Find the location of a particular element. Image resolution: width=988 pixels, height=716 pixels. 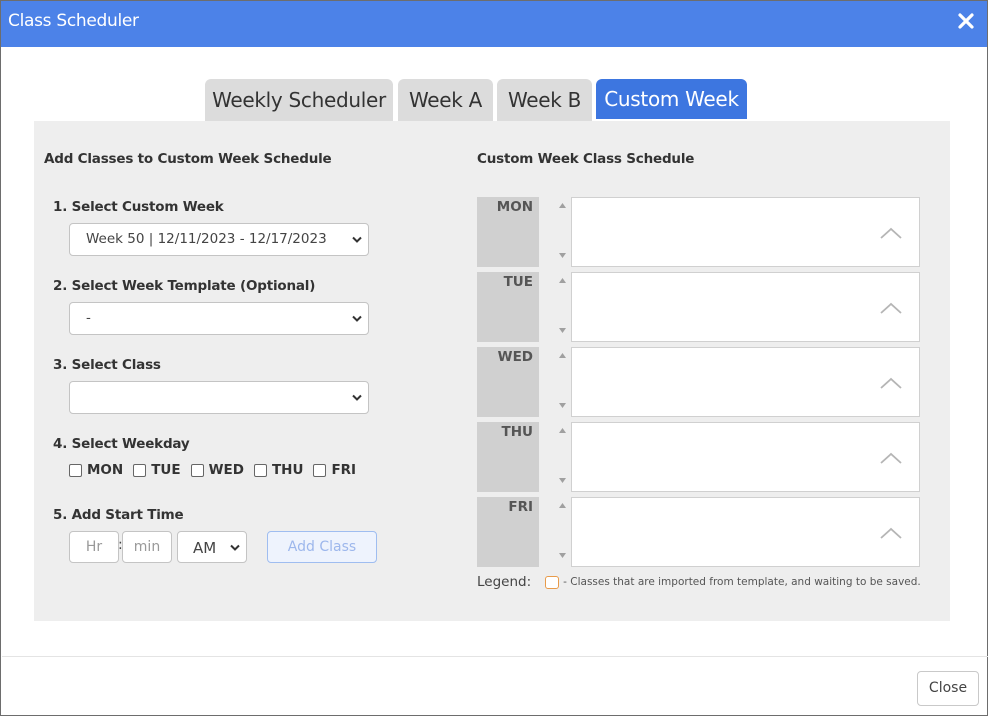

day-row-tue: TUE is located at coordinates (698, 307).